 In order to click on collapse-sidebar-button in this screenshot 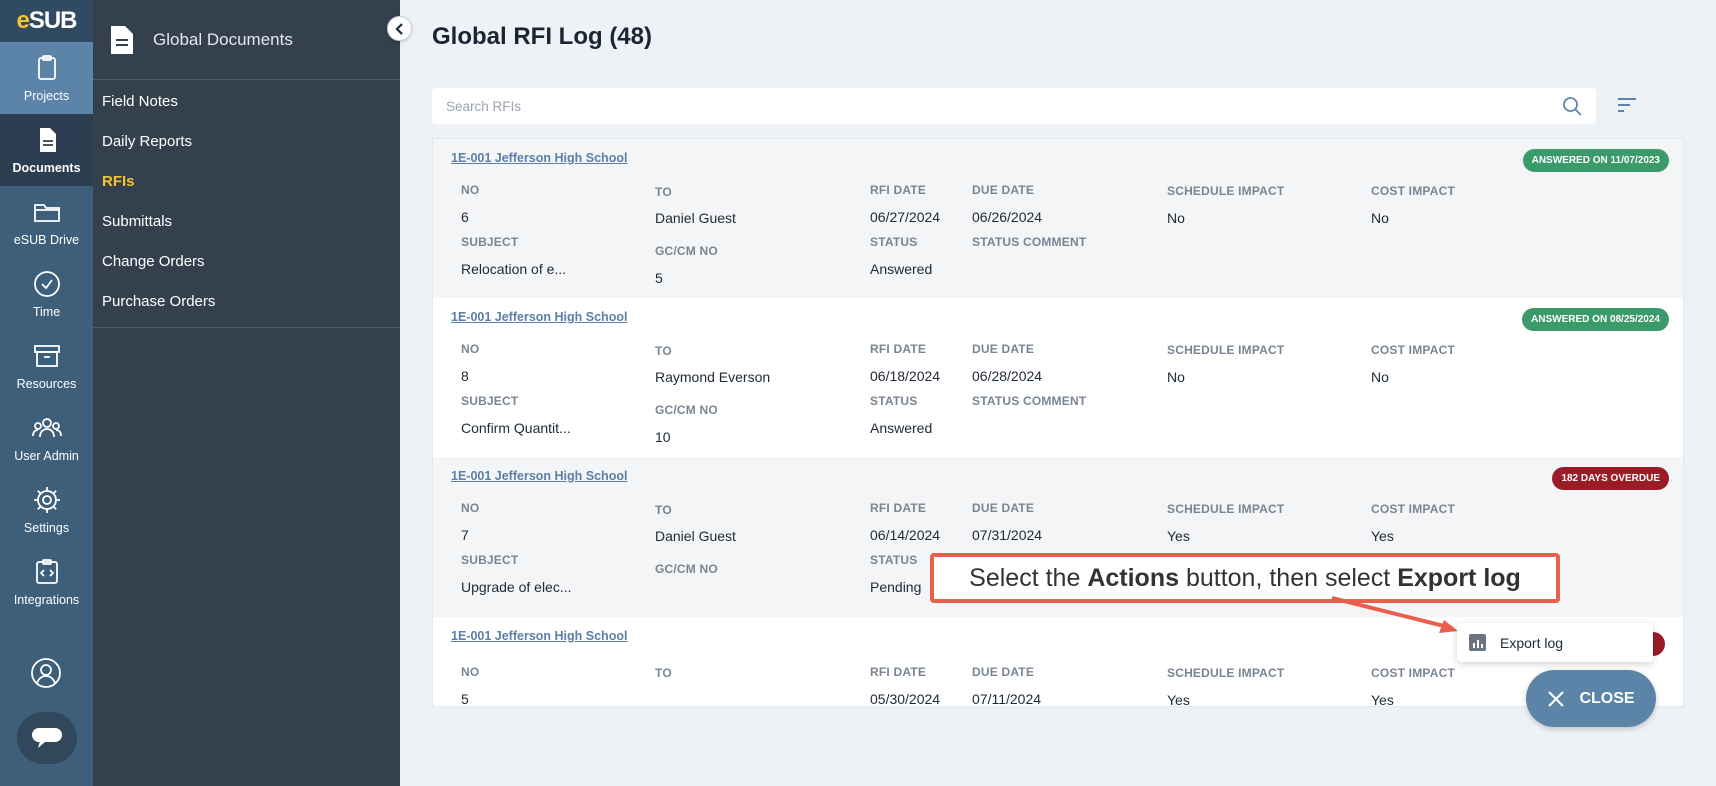, I will do `click(399, 28)`.